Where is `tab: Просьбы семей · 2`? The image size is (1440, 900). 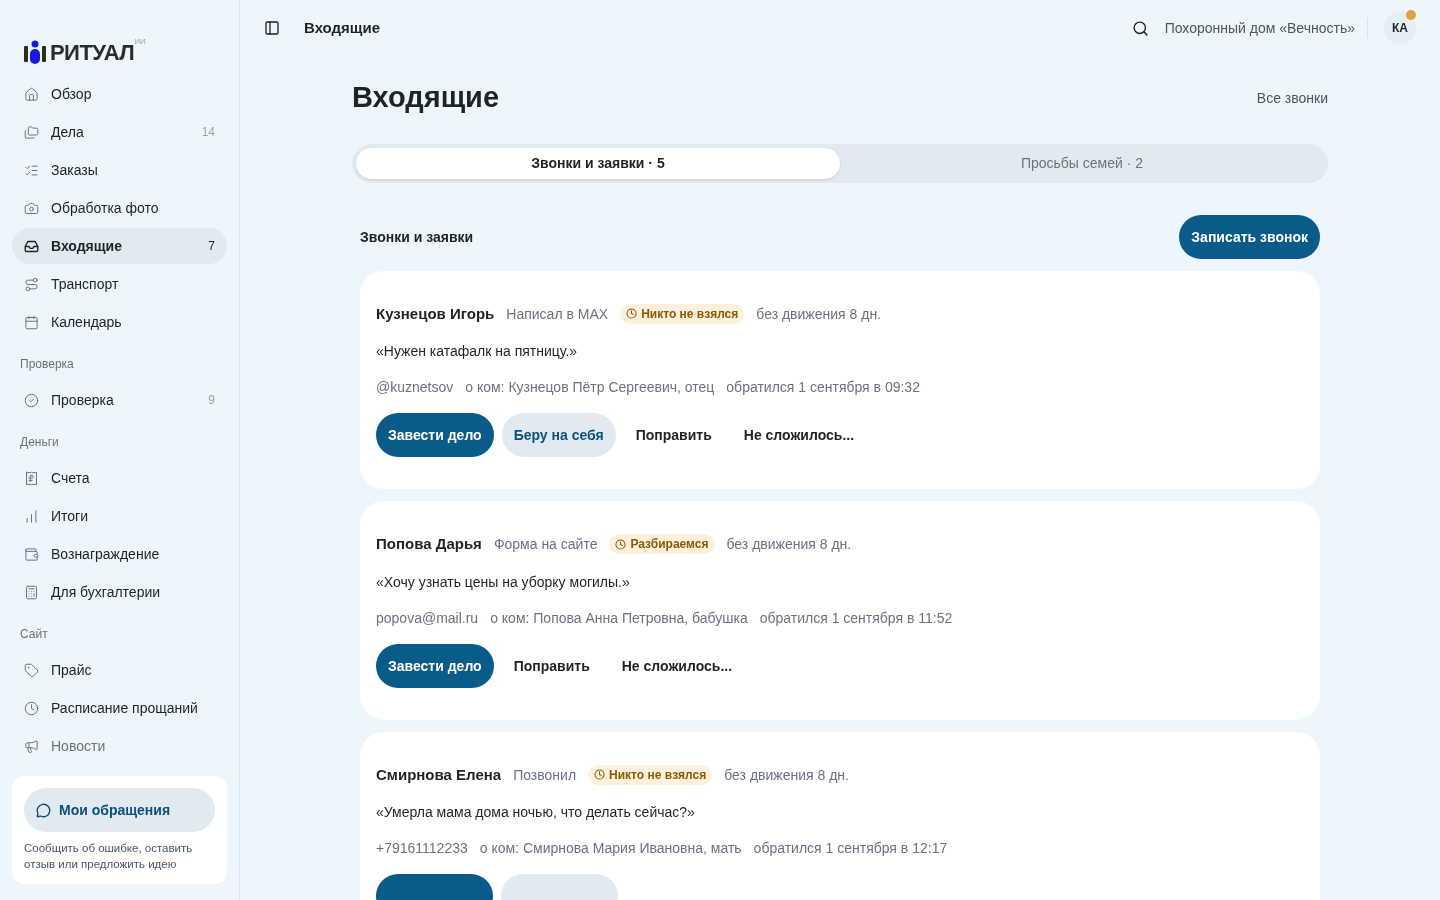
tab: Просьбы семей · 2 is located at coordinates (1082, 163).